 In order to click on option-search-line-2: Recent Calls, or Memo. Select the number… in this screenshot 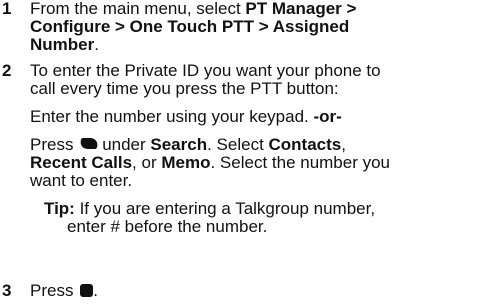, I will do `click(210, 162)`.